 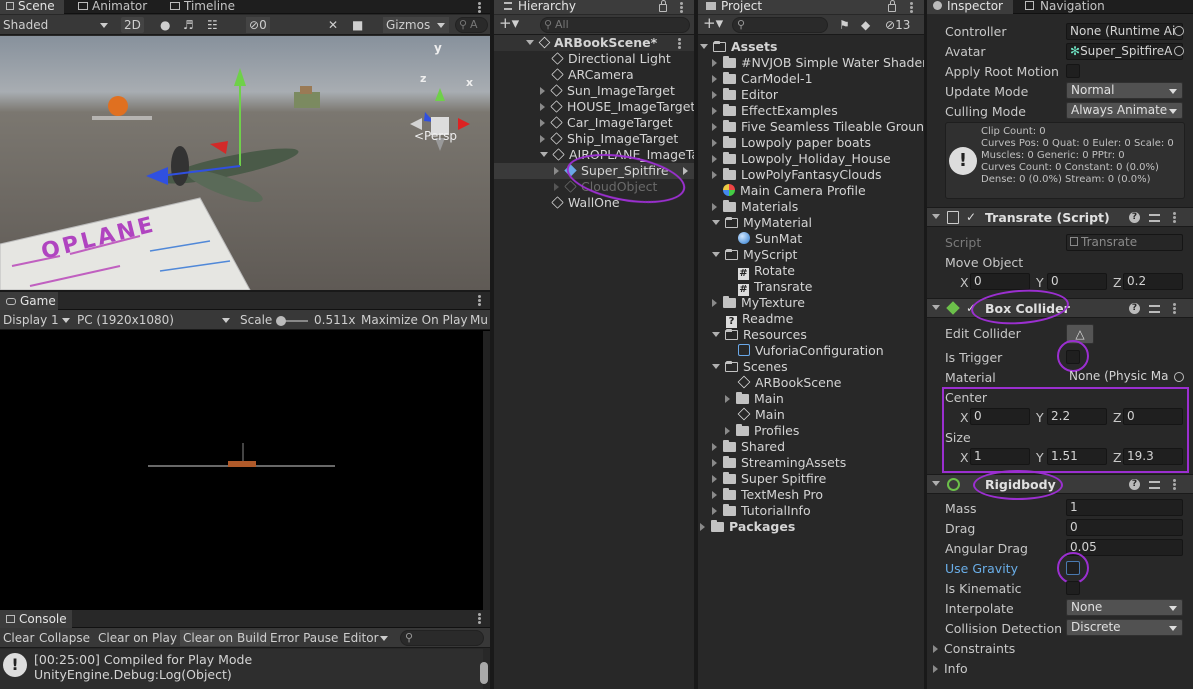 What do you see at coordinates (747, 527) in the screenshot?
I see `folder-packages: Packages` at bounding box center [747, 527].